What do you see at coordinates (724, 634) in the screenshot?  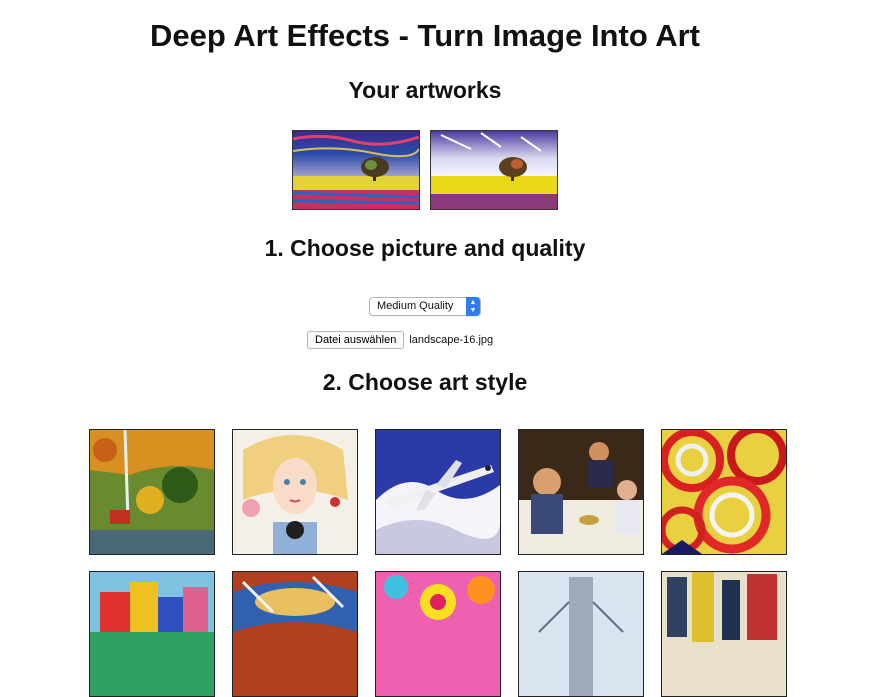 I see `art-style-city-street` at bounding box center [724, 634].